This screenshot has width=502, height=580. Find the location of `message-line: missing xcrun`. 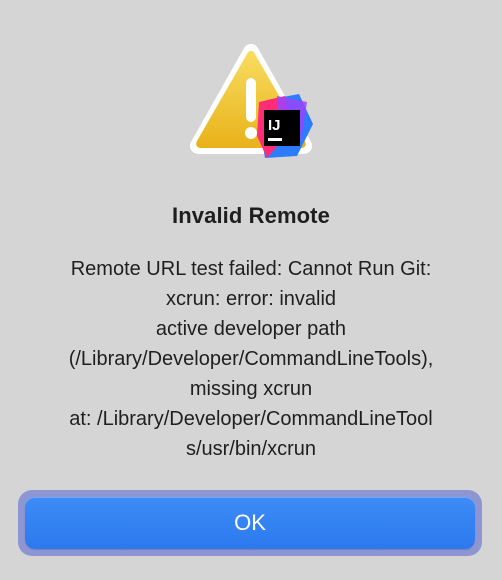

message-line: missing xcrun is located at coordinates (251, 389).